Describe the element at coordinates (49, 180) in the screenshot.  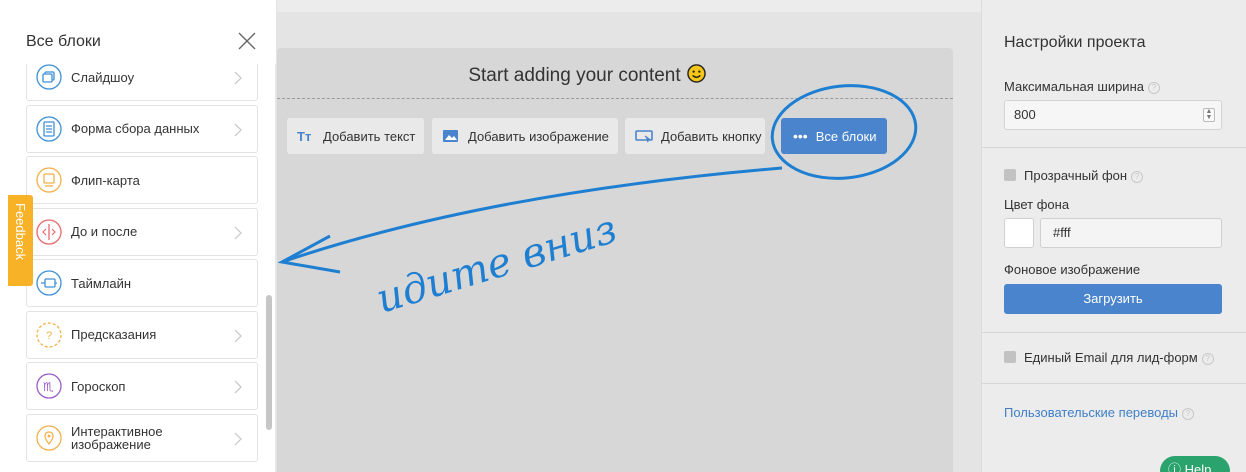
I see `flip-card-icon` at that location.